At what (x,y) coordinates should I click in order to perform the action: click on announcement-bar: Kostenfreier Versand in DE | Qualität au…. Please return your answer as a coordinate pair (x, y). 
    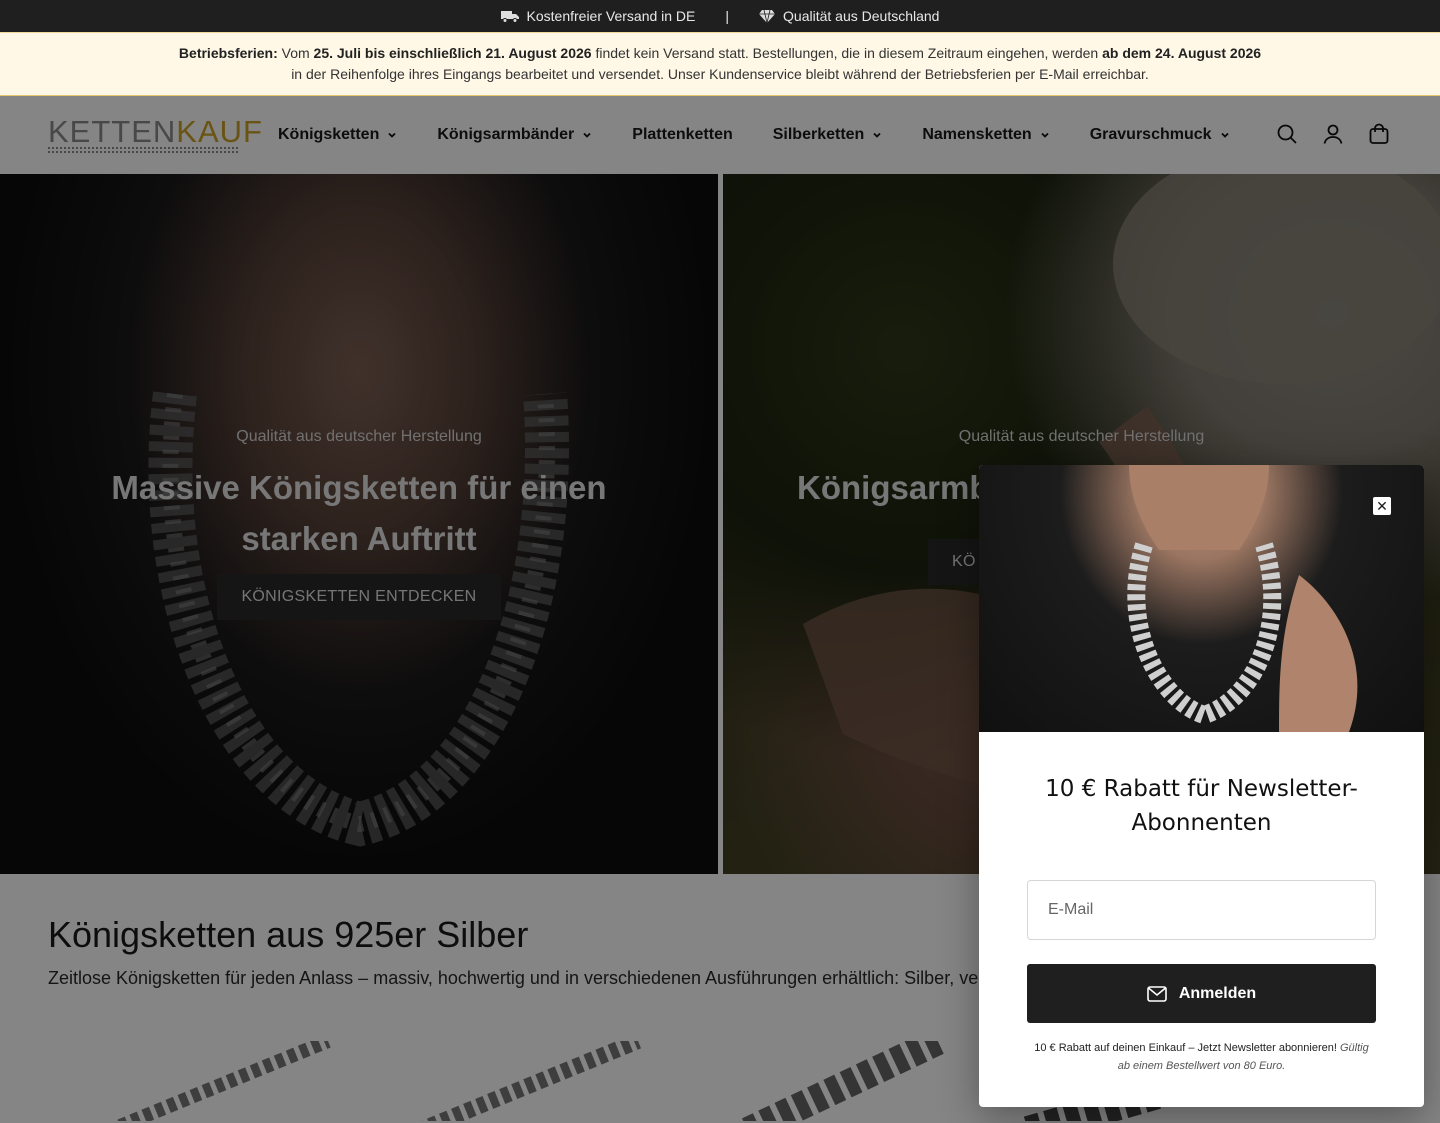
    Looking at the image, I should click on (720, 16).